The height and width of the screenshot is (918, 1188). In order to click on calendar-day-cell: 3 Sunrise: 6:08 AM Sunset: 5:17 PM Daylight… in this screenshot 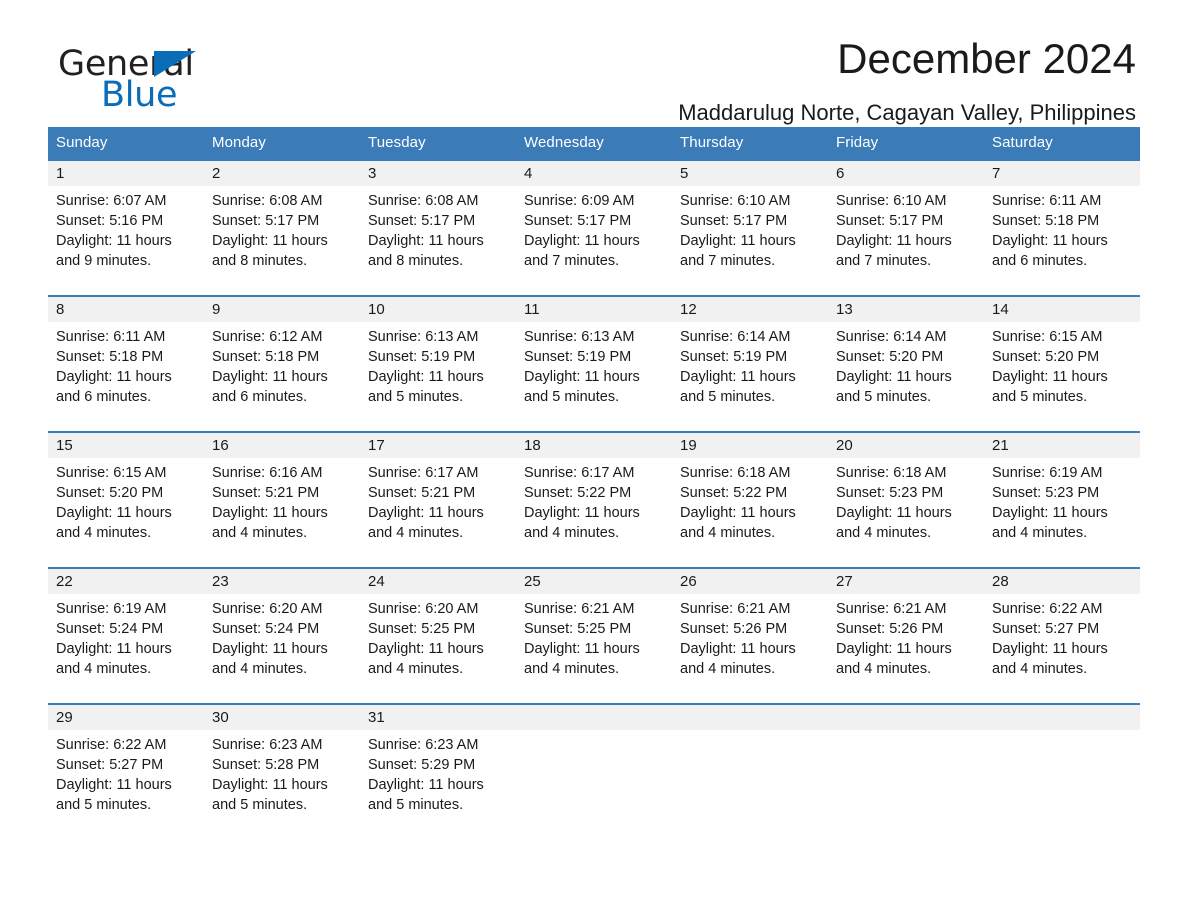, I will do `click(438, 219)`.